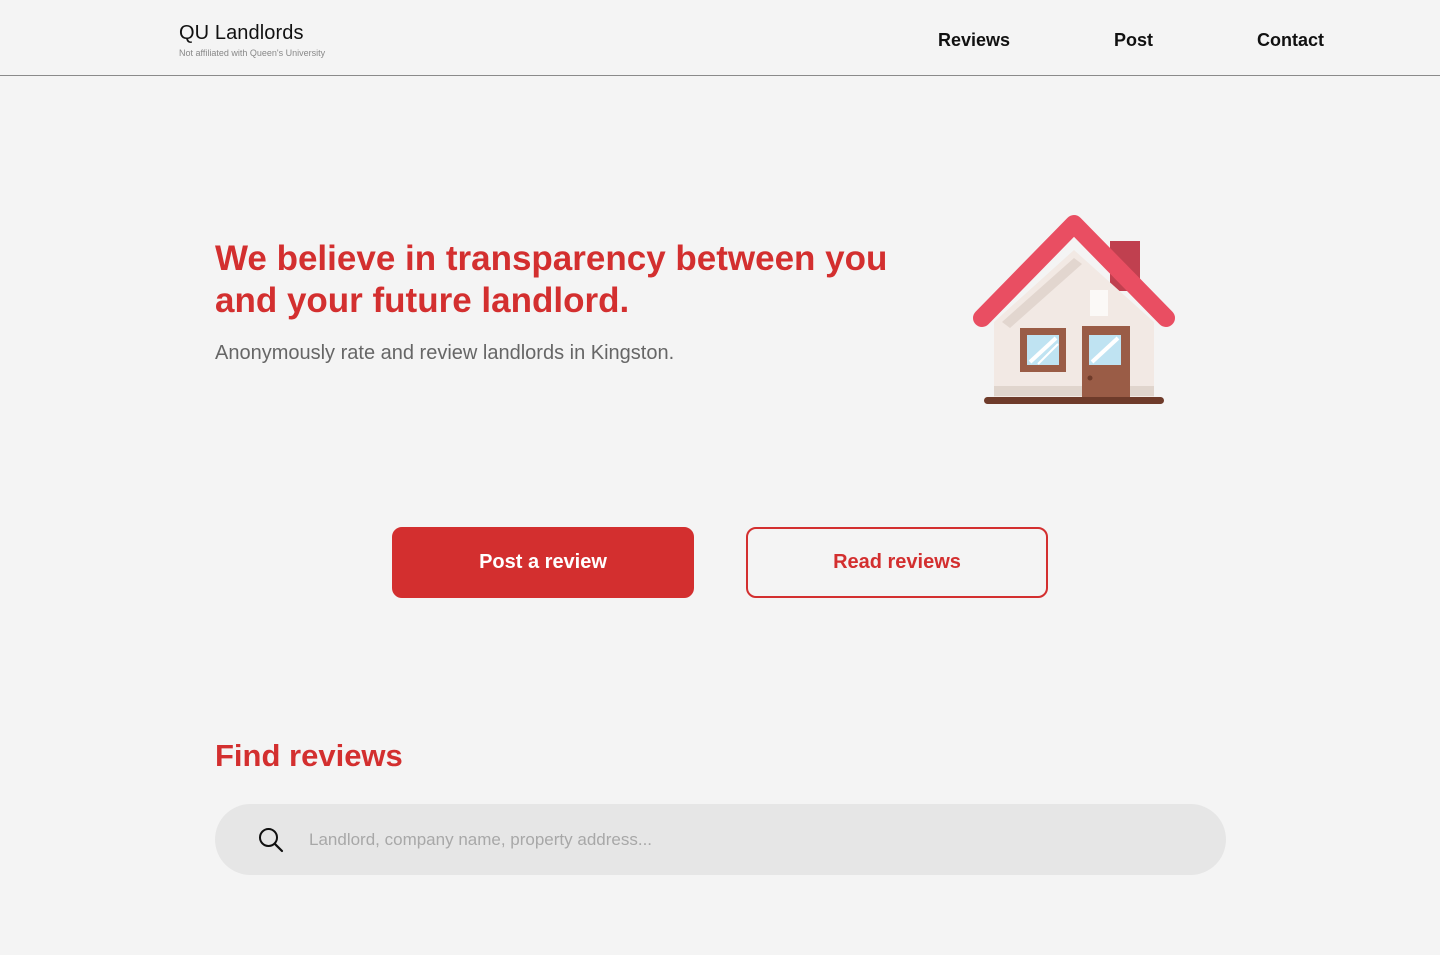  I want to click on brand-title: QU Landlords, so click(252, 33).